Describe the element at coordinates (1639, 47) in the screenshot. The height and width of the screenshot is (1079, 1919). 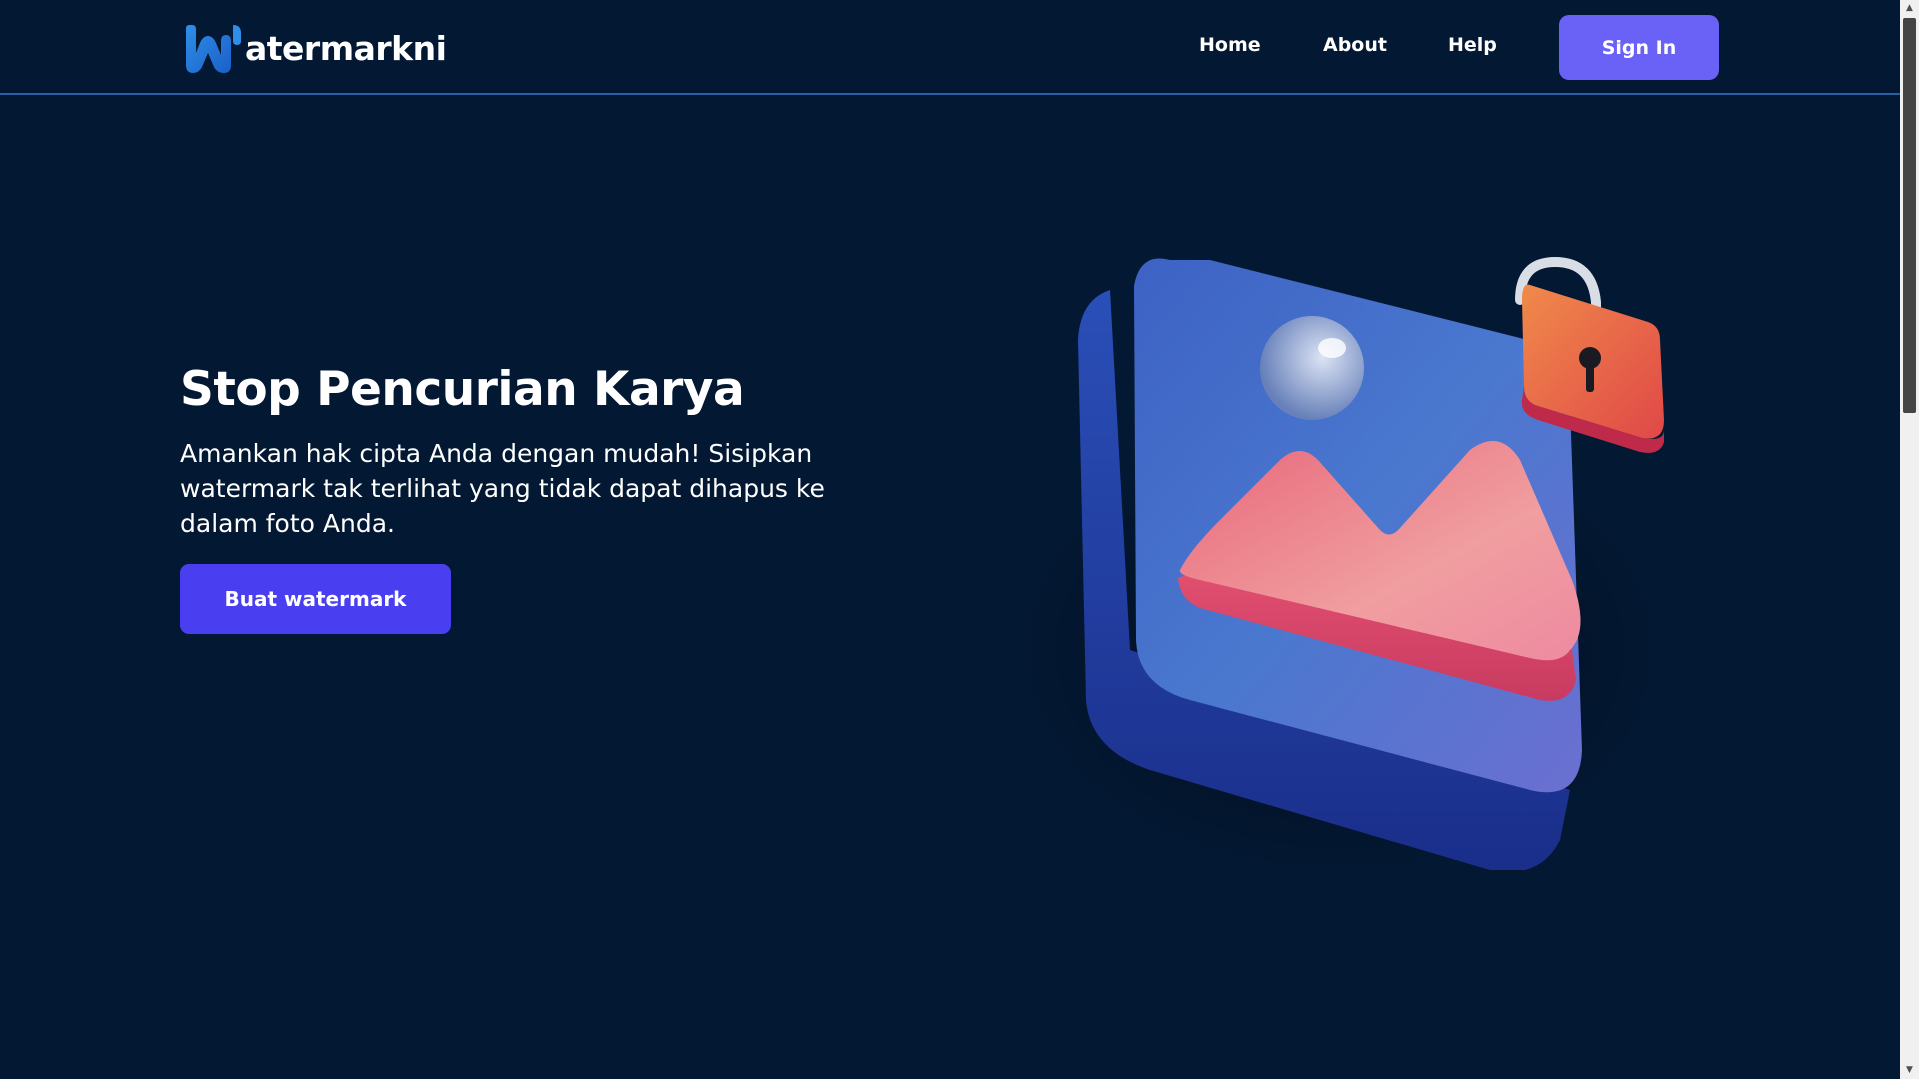
I see `sign-in-button: Sign In` at that location.